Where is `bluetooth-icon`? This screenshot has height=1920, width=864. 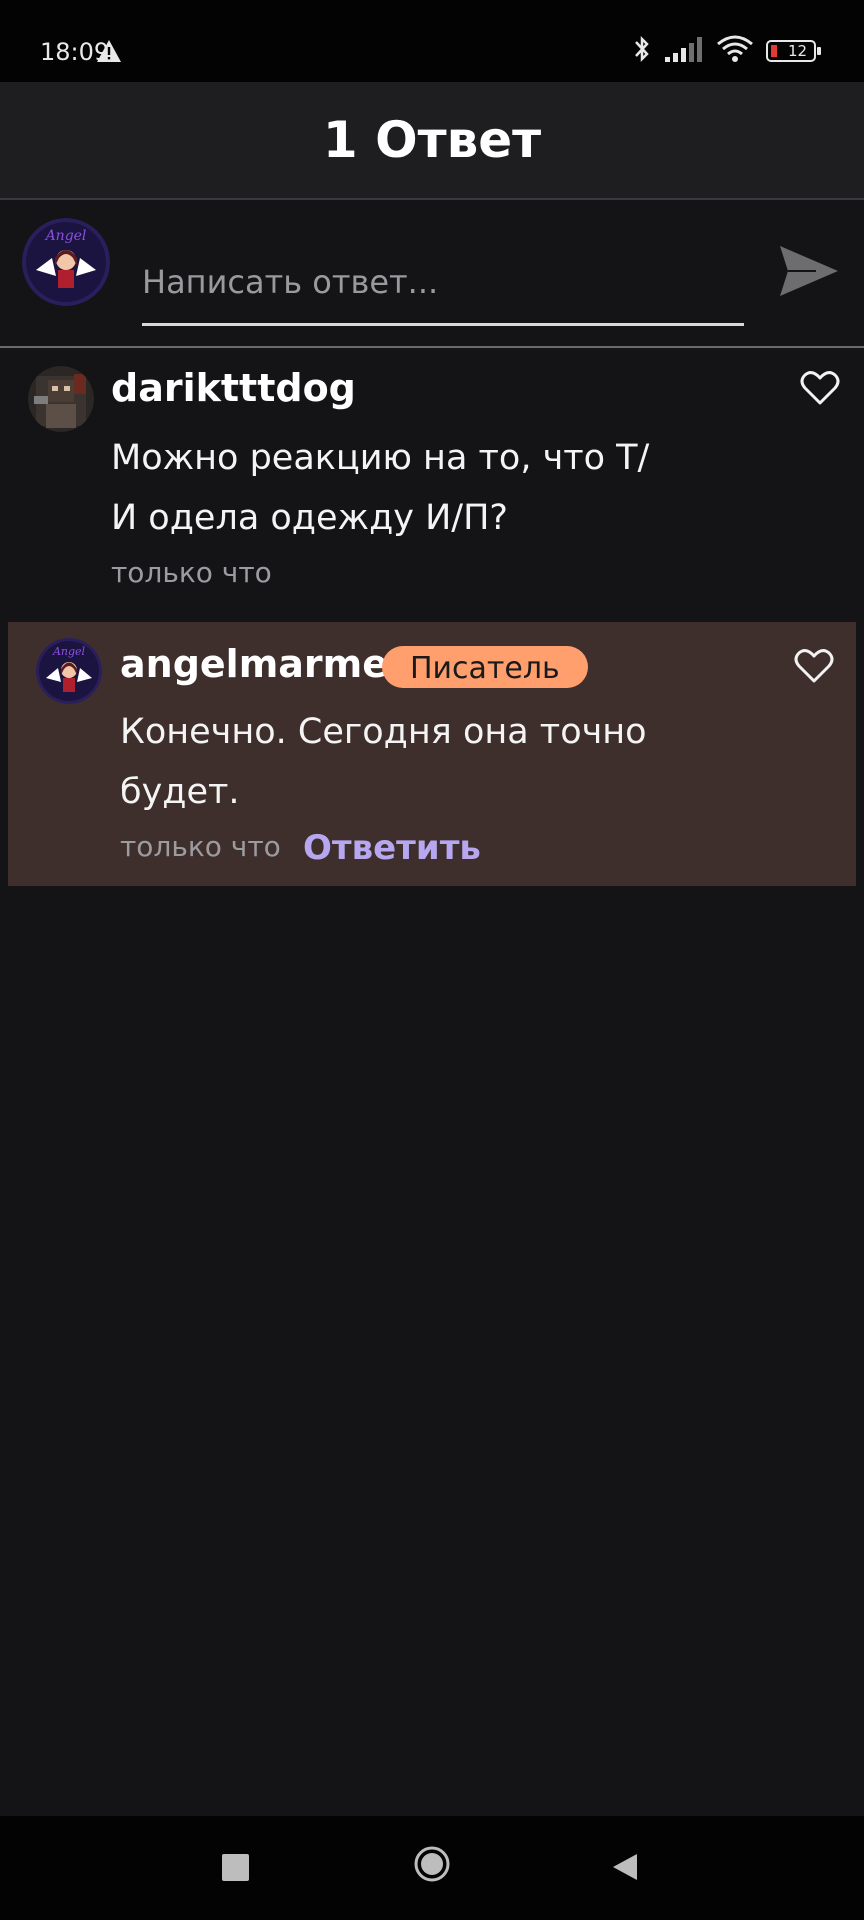
bluetooth-icon is located at coordinates (642, 51).